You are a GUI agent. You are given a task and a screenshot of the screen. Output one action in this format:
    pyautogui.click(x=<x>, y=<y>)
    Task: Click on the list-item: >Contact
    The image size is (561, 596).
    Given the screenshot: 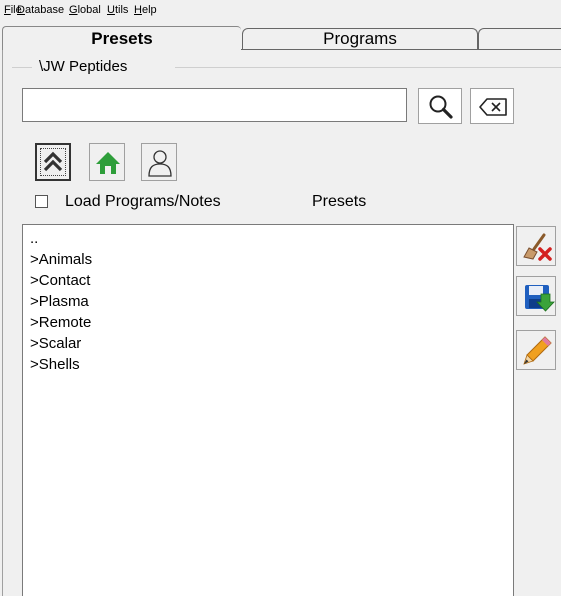 What is the action you would take?
    pyautogui.click(x=60, y=280)
    